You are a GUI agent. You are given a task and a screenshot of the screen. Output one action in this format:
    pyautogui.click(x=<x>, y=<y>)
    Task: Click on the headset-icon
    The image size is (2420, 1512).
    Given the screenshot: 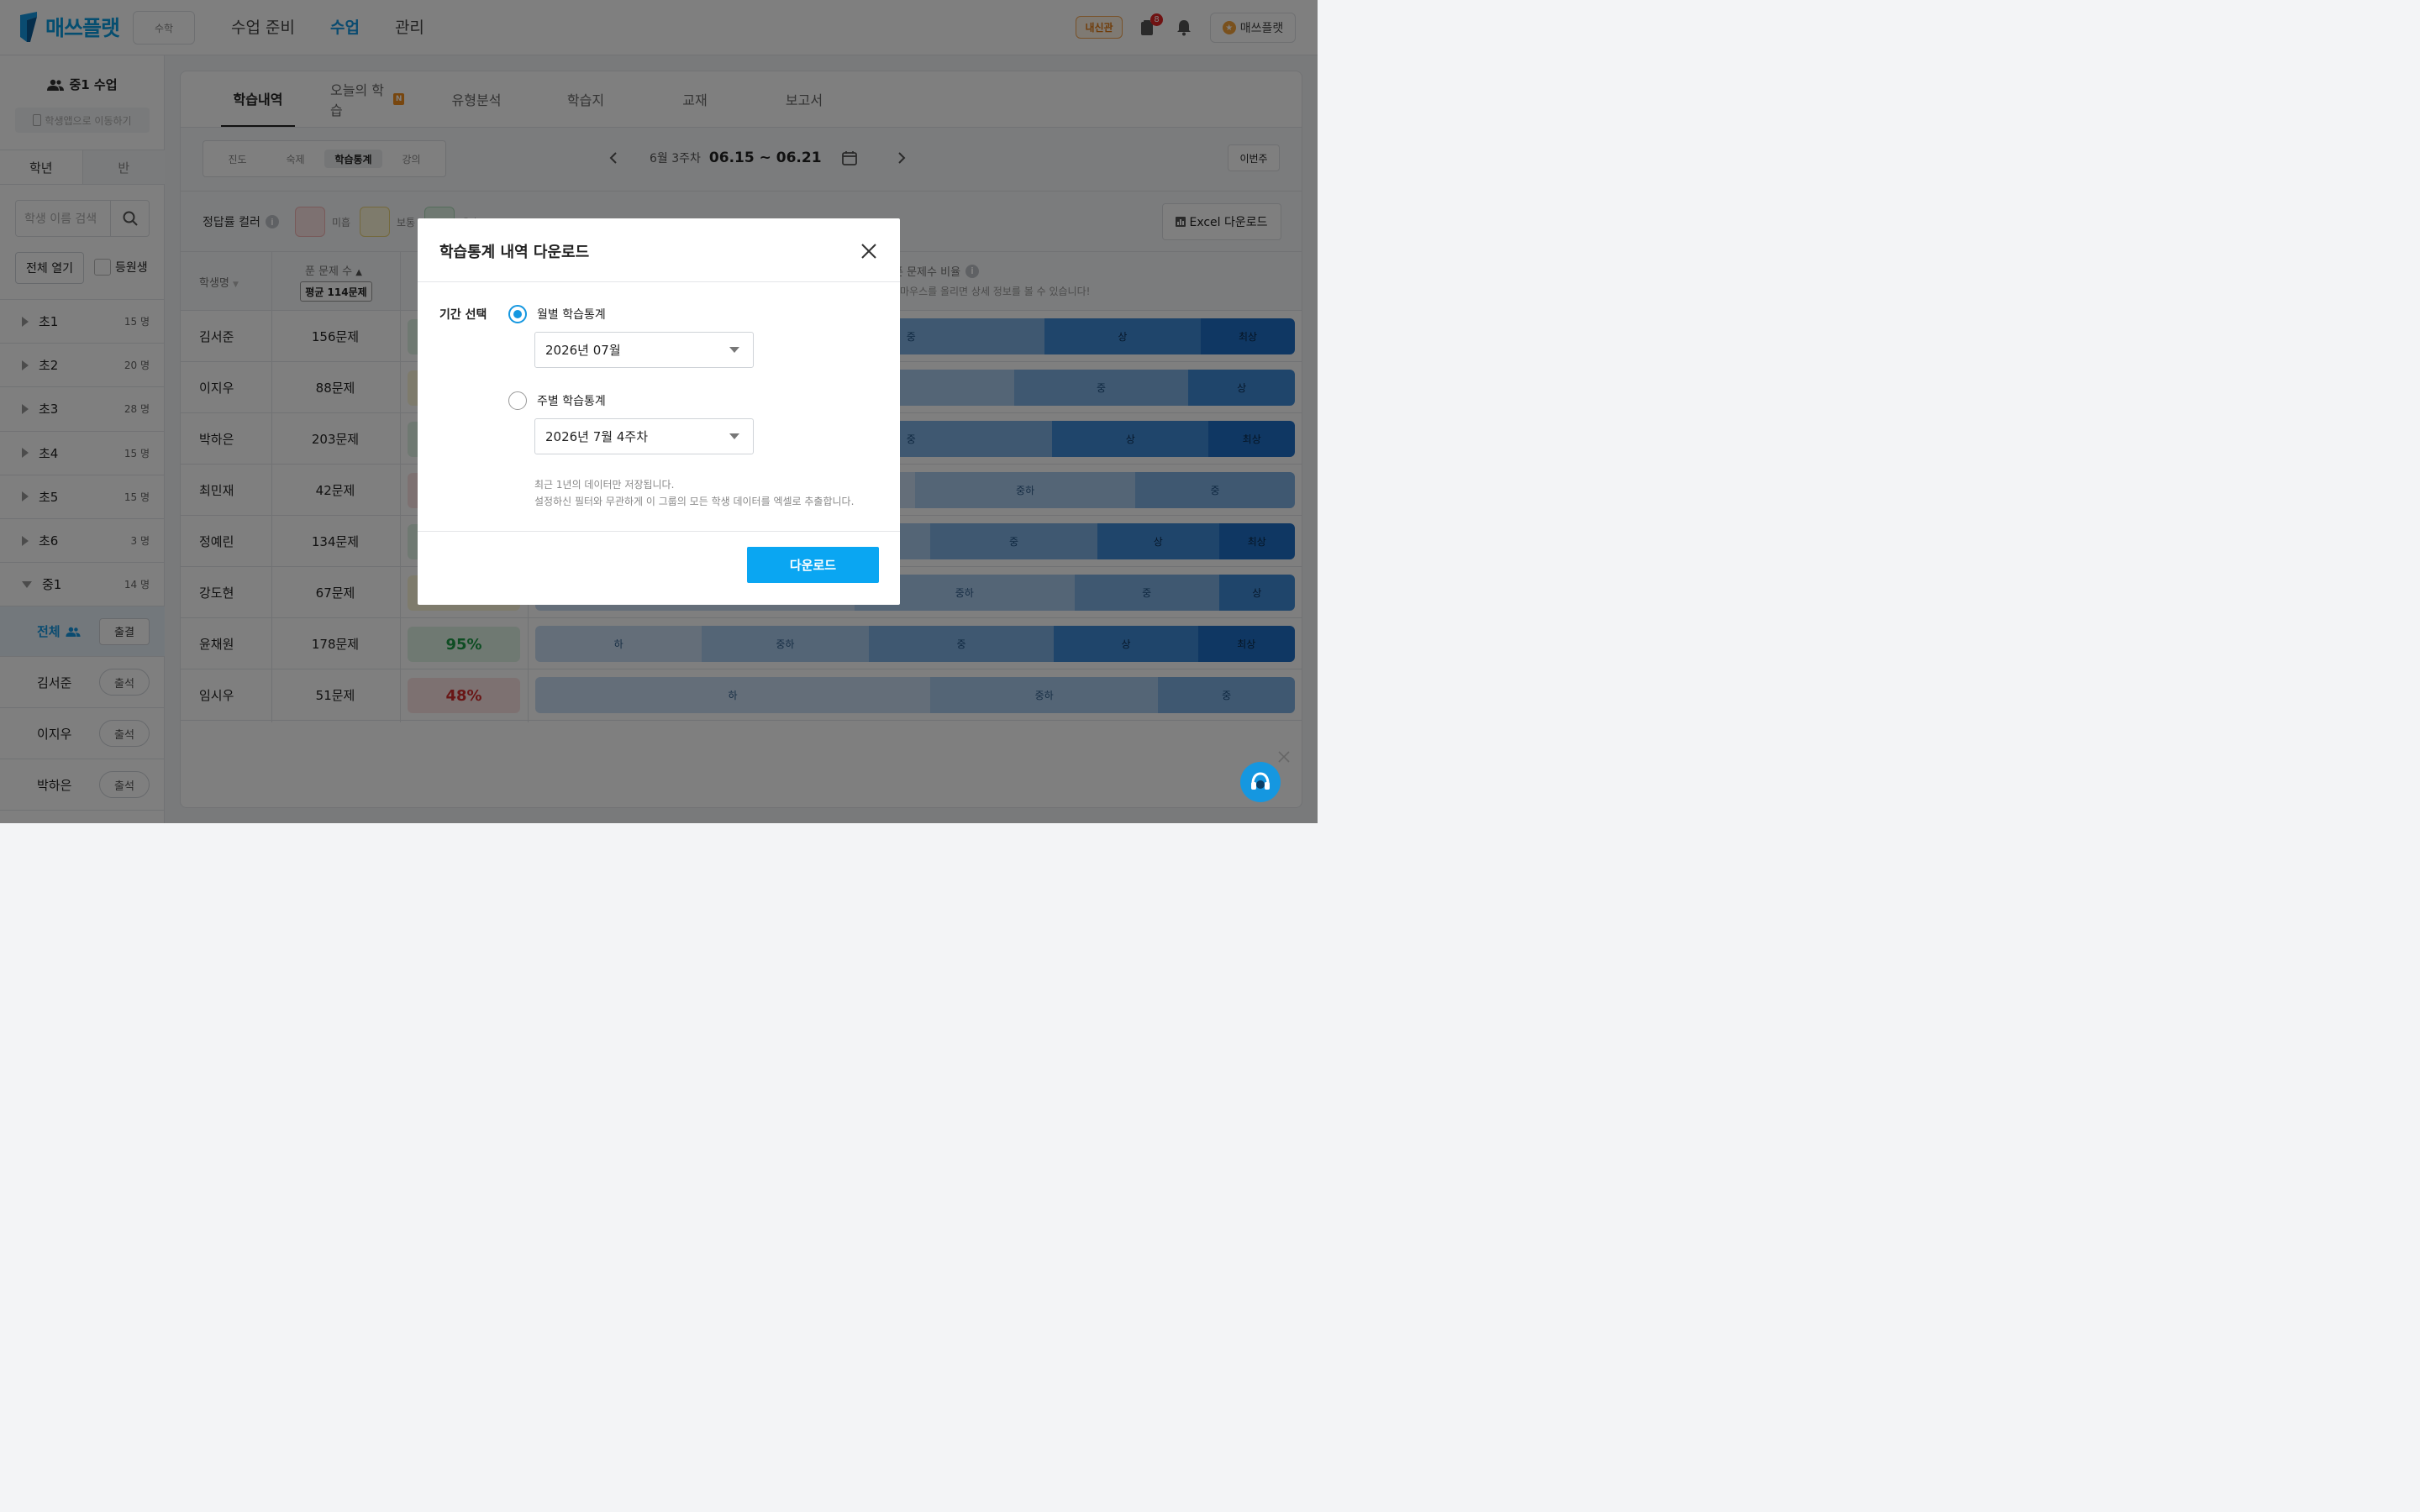 What is the action you would take?
    pyautogui.click(x=1260, y=781)
    